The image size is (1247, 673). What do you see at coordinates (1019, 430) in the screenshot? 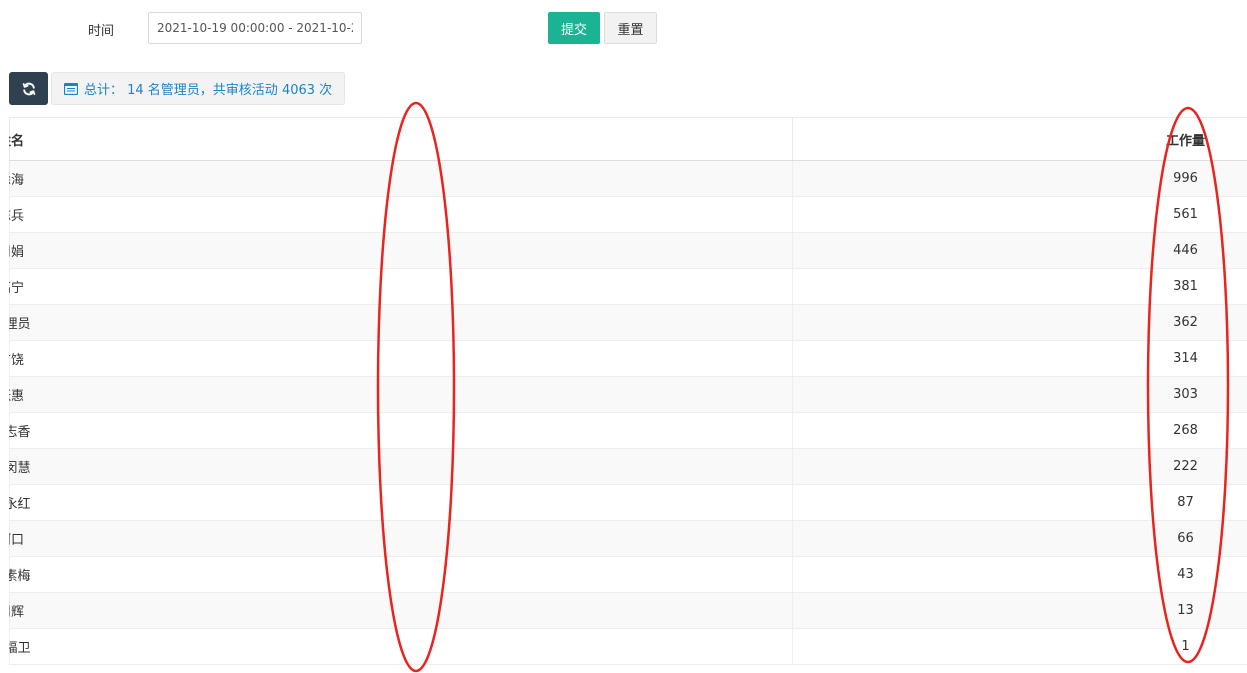
I see `workload-cell: 268` at bounding box center [1019, 430].